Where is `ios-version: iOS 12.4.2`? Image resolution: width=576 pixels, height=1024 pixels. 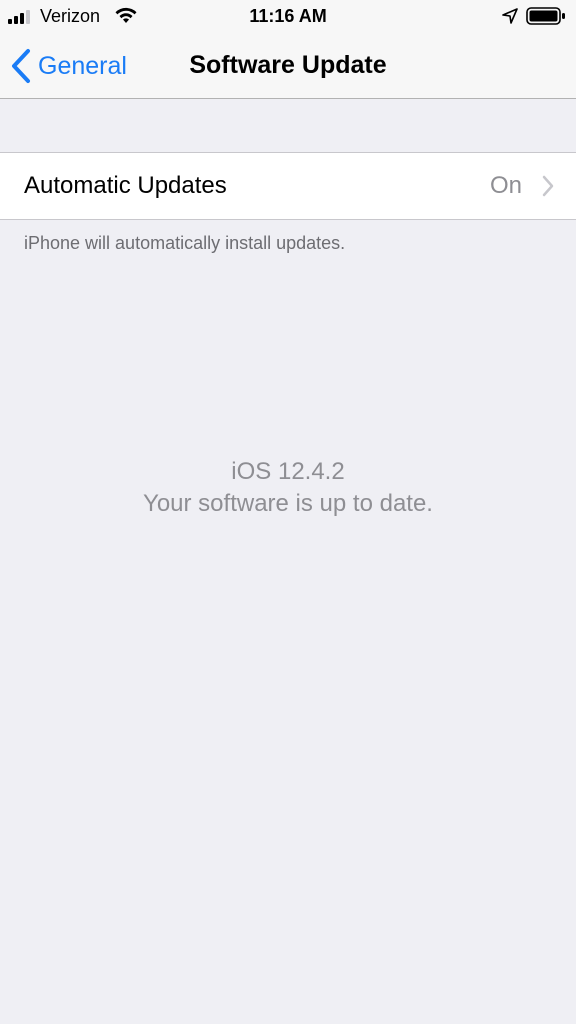 ios-version: iOS 12.4.2 is located at coordinates (288, 471).